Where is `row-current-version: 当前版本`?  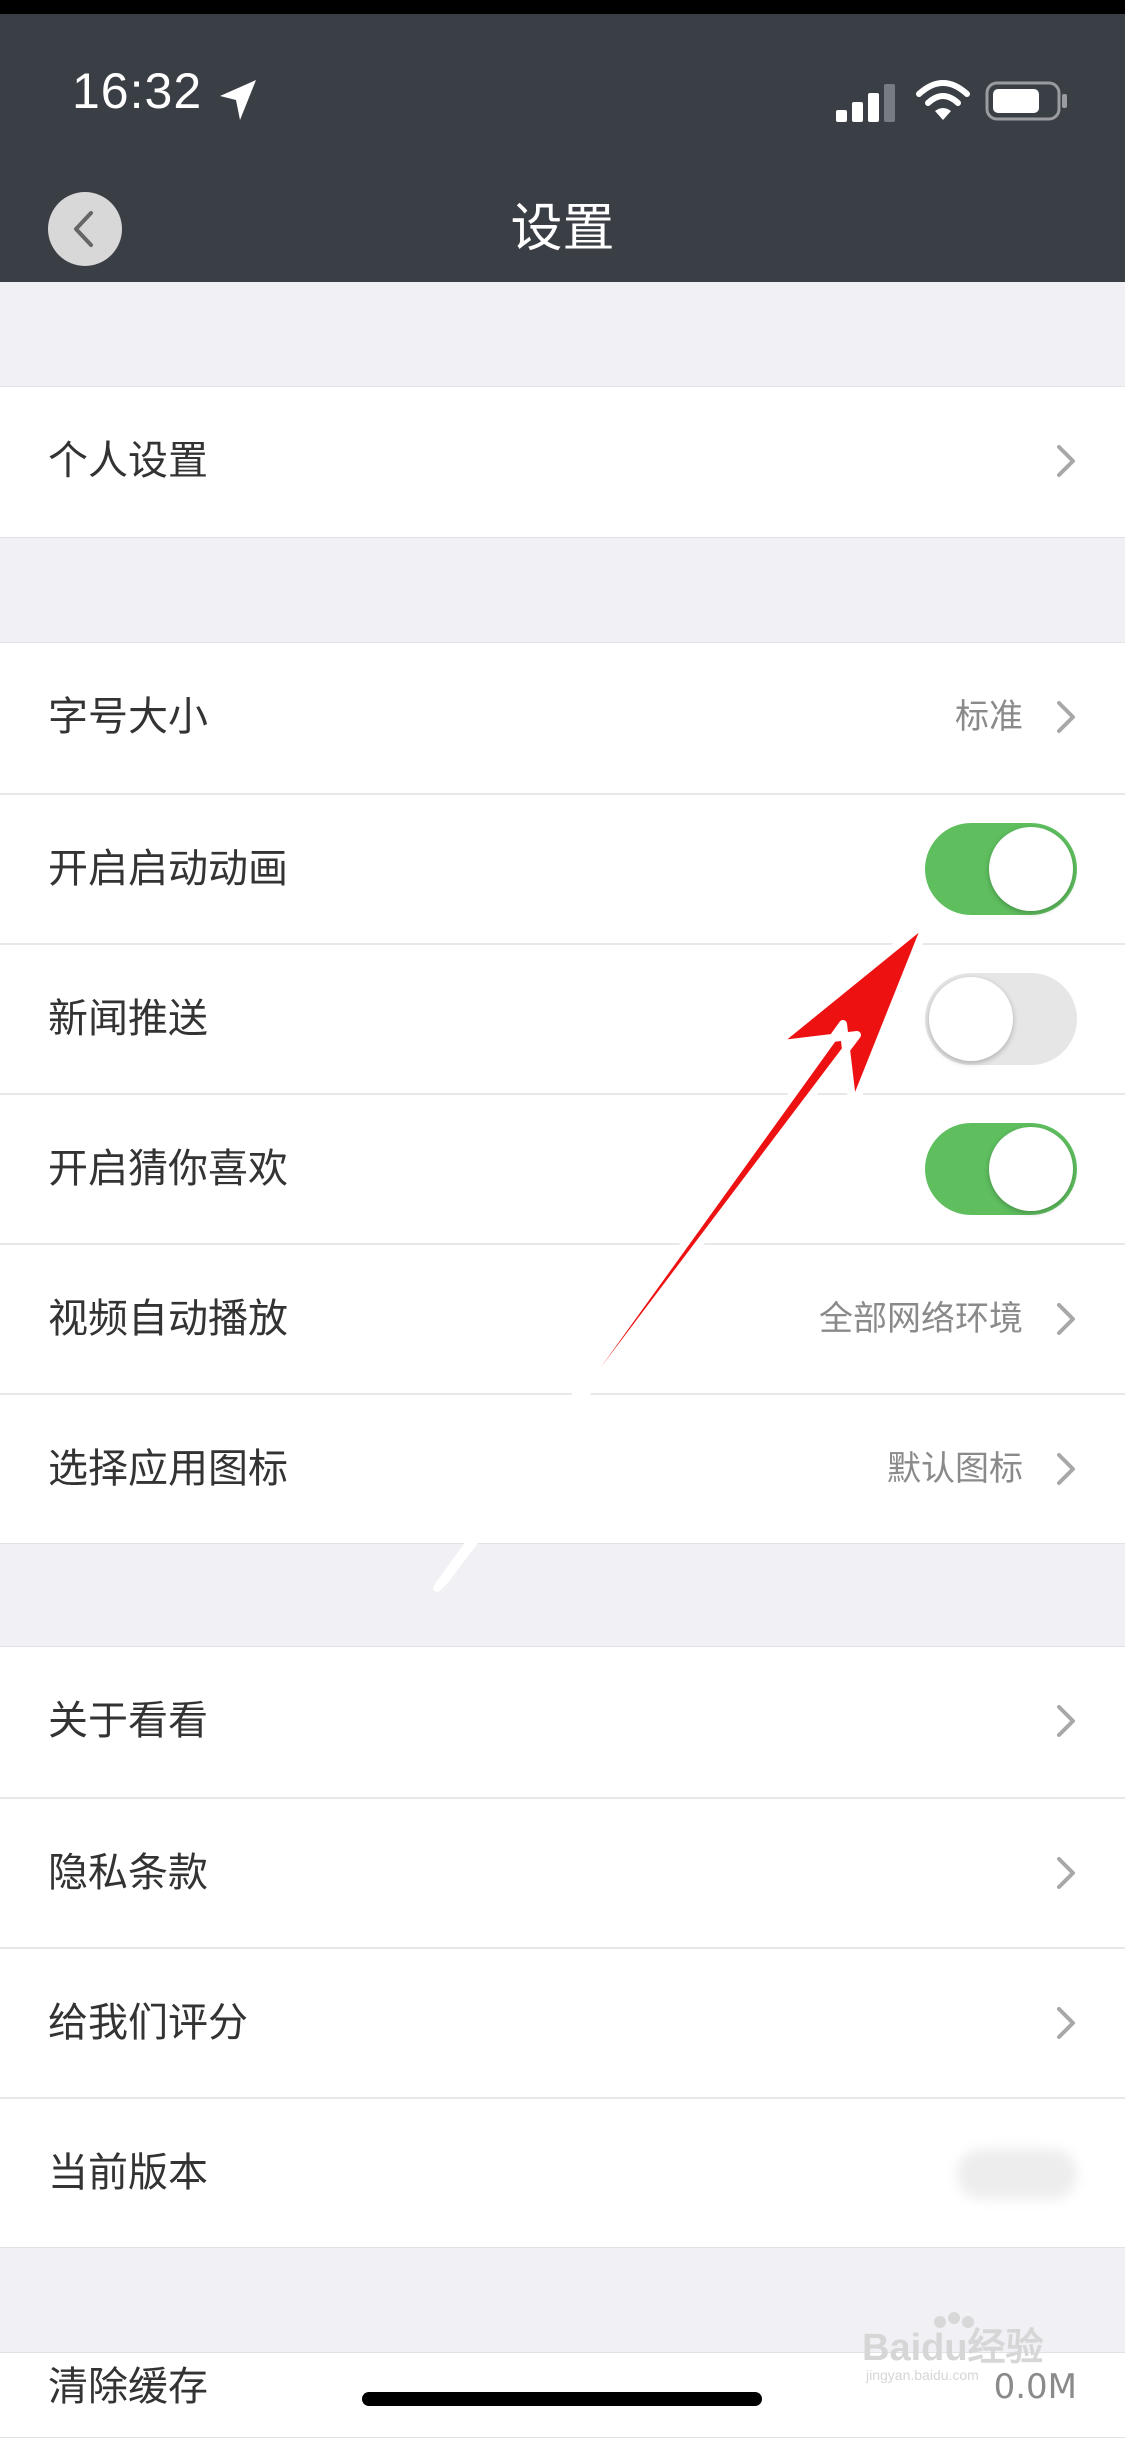 row-current-version: 当前版本 is located at coordinates (562, 2172).